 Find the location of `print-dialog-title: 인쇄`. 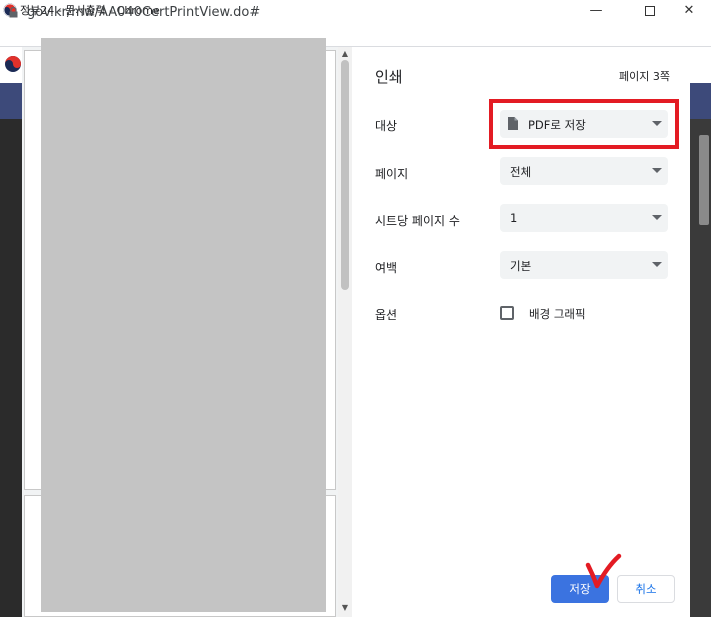

print-dialog-title: 인쇄 is located at coordinates (389, 77).